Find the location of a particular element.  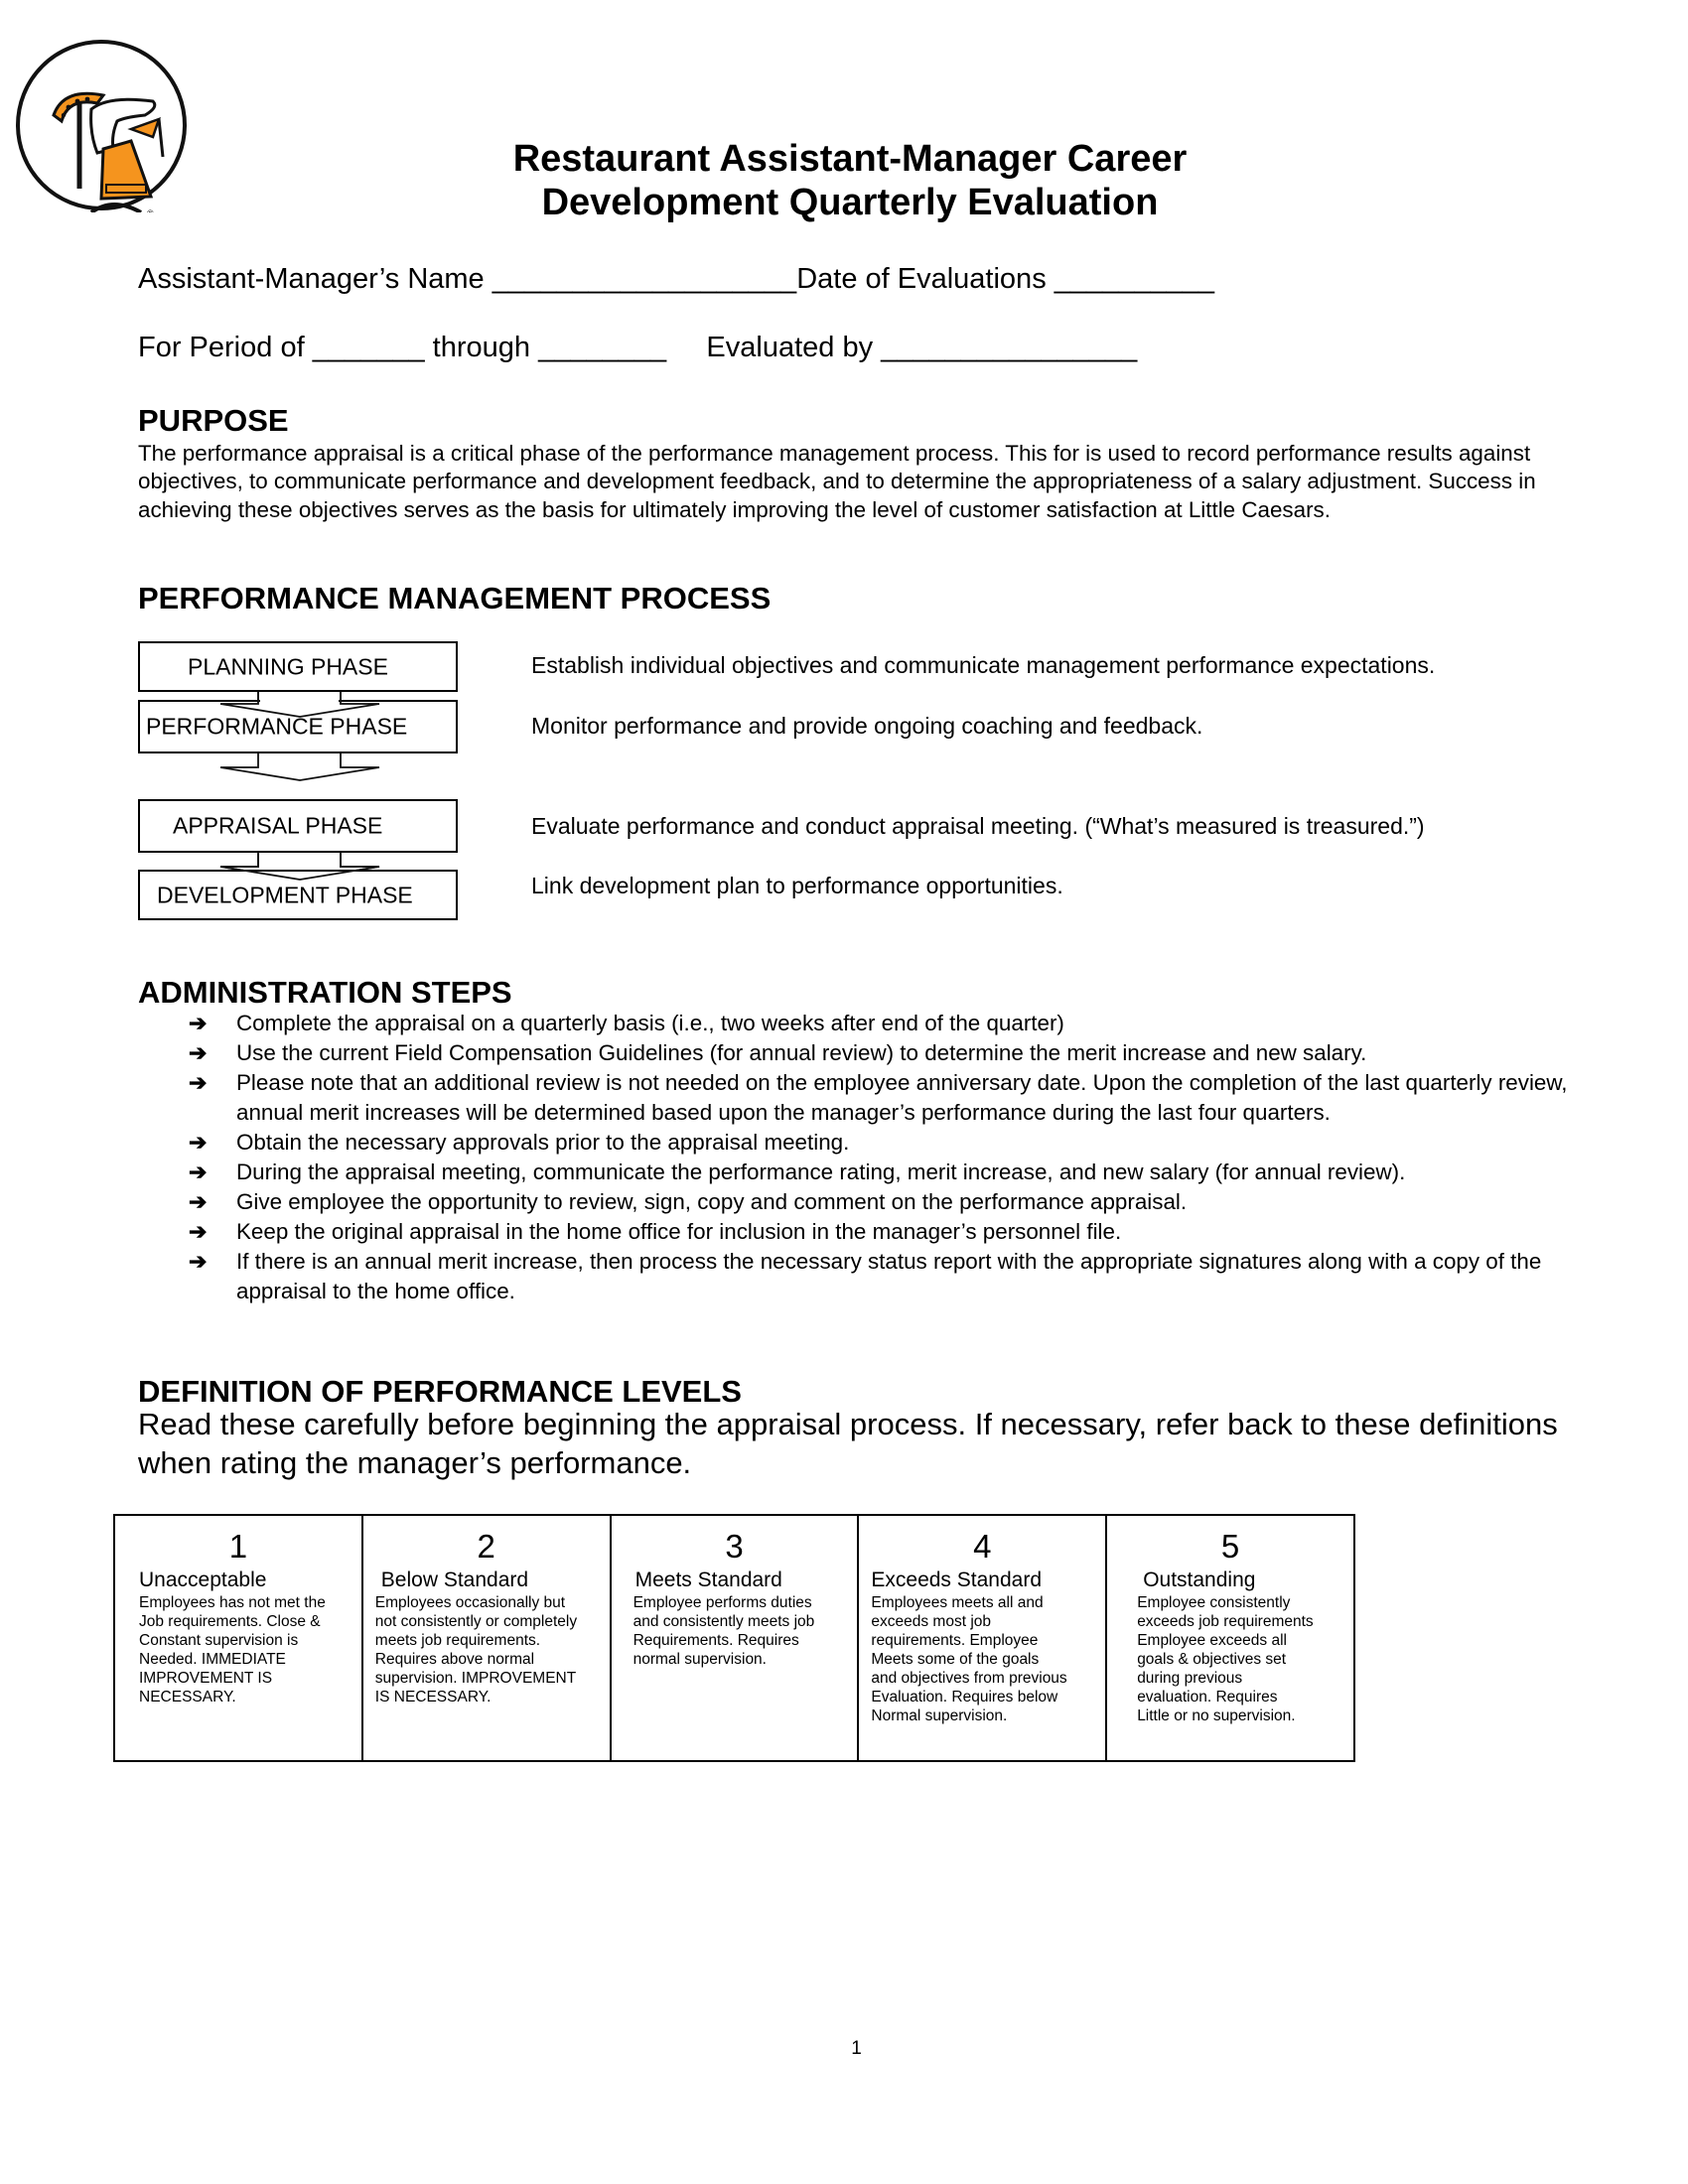

rating-label: Outstanding is located at coordinates (1199, 1580).